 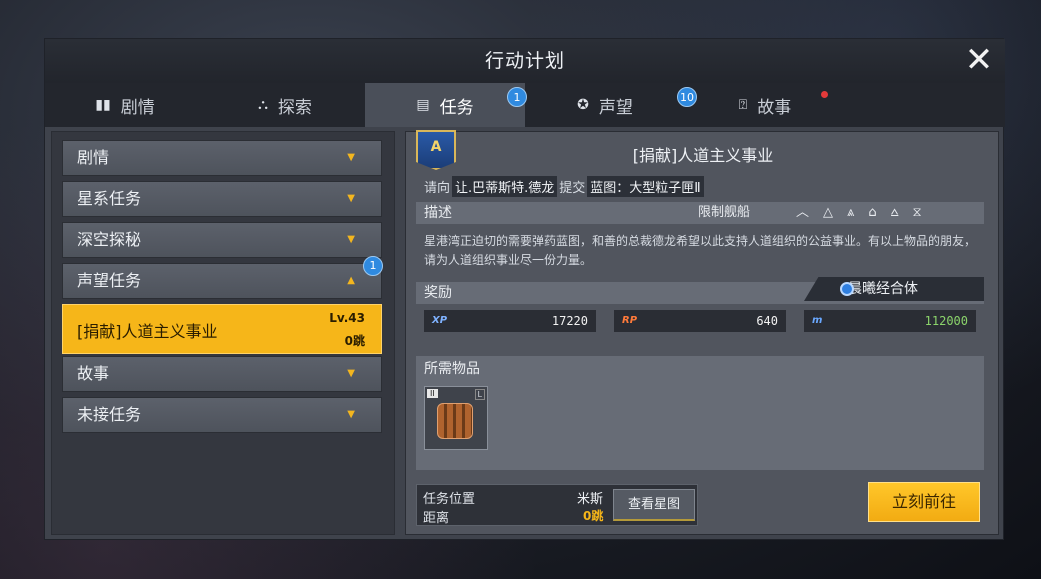 What do you see at coordinates (847, 289) in the screenshot?
I see `faction-logo-icon` at bounding box center [847, 289].